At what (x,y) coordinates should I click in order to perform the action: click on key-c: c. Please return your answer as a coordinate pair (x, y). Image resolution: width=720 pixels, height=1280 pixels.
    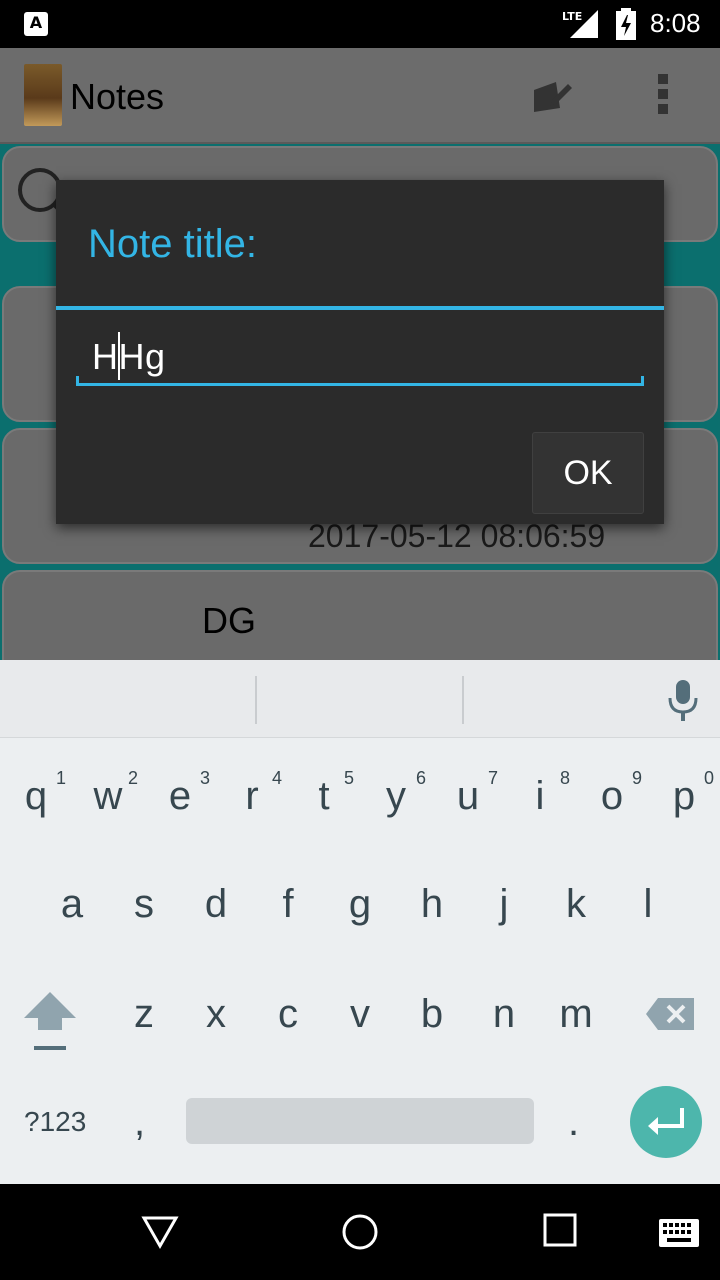
    Looking at the image, I should click on (288, 1014).